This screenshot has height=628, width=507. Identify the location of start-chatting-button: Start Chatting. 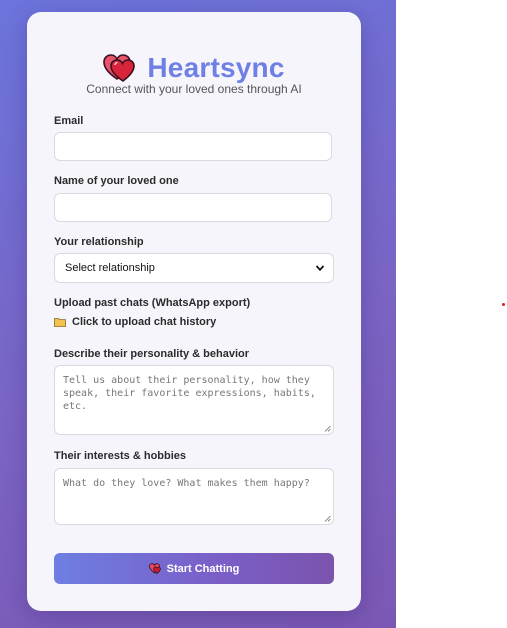
(194, 568).